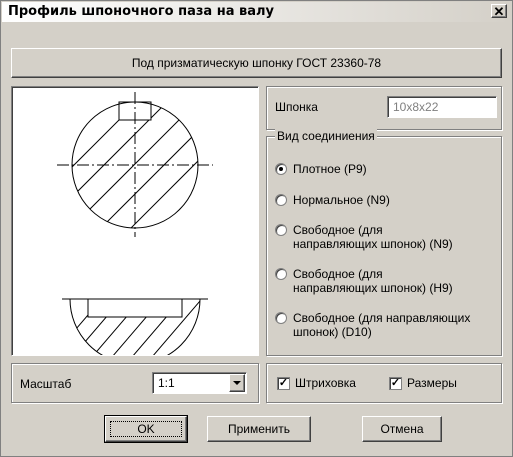  I want to click on lower-section-hatch, so click(135, 328).